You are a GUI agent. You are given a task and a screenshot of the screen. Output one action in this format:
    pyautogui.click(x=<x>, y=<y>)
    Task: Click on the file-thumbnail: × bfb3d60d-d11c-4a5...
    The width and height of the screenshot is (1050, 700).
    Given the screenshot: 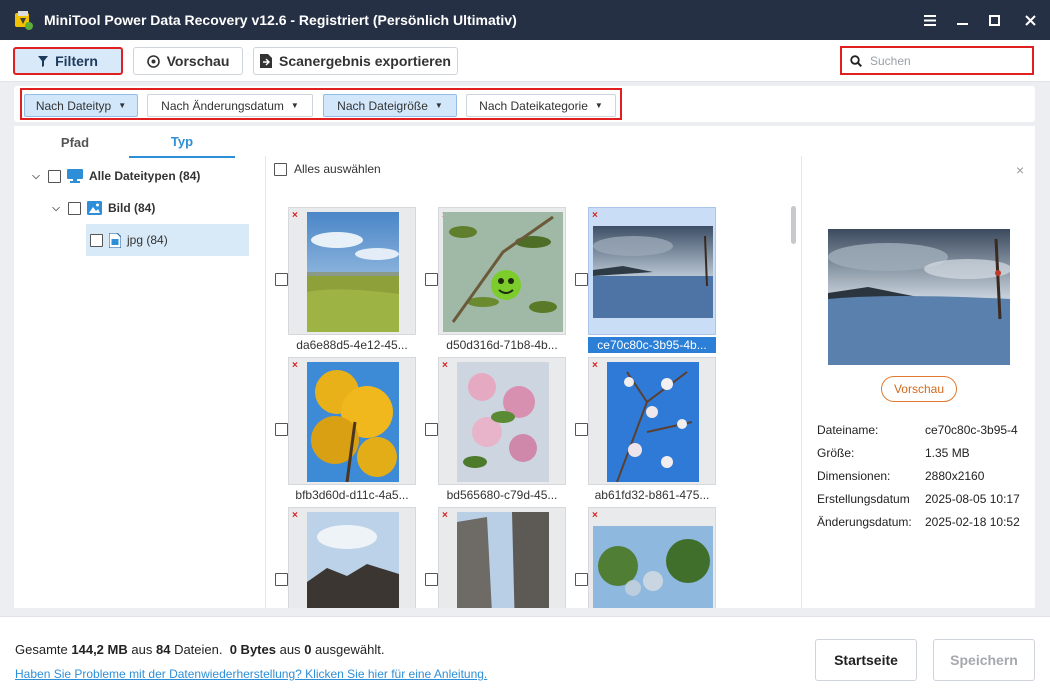 What is the action you would take?
    pyautogui.click(x=352, y=430)
    